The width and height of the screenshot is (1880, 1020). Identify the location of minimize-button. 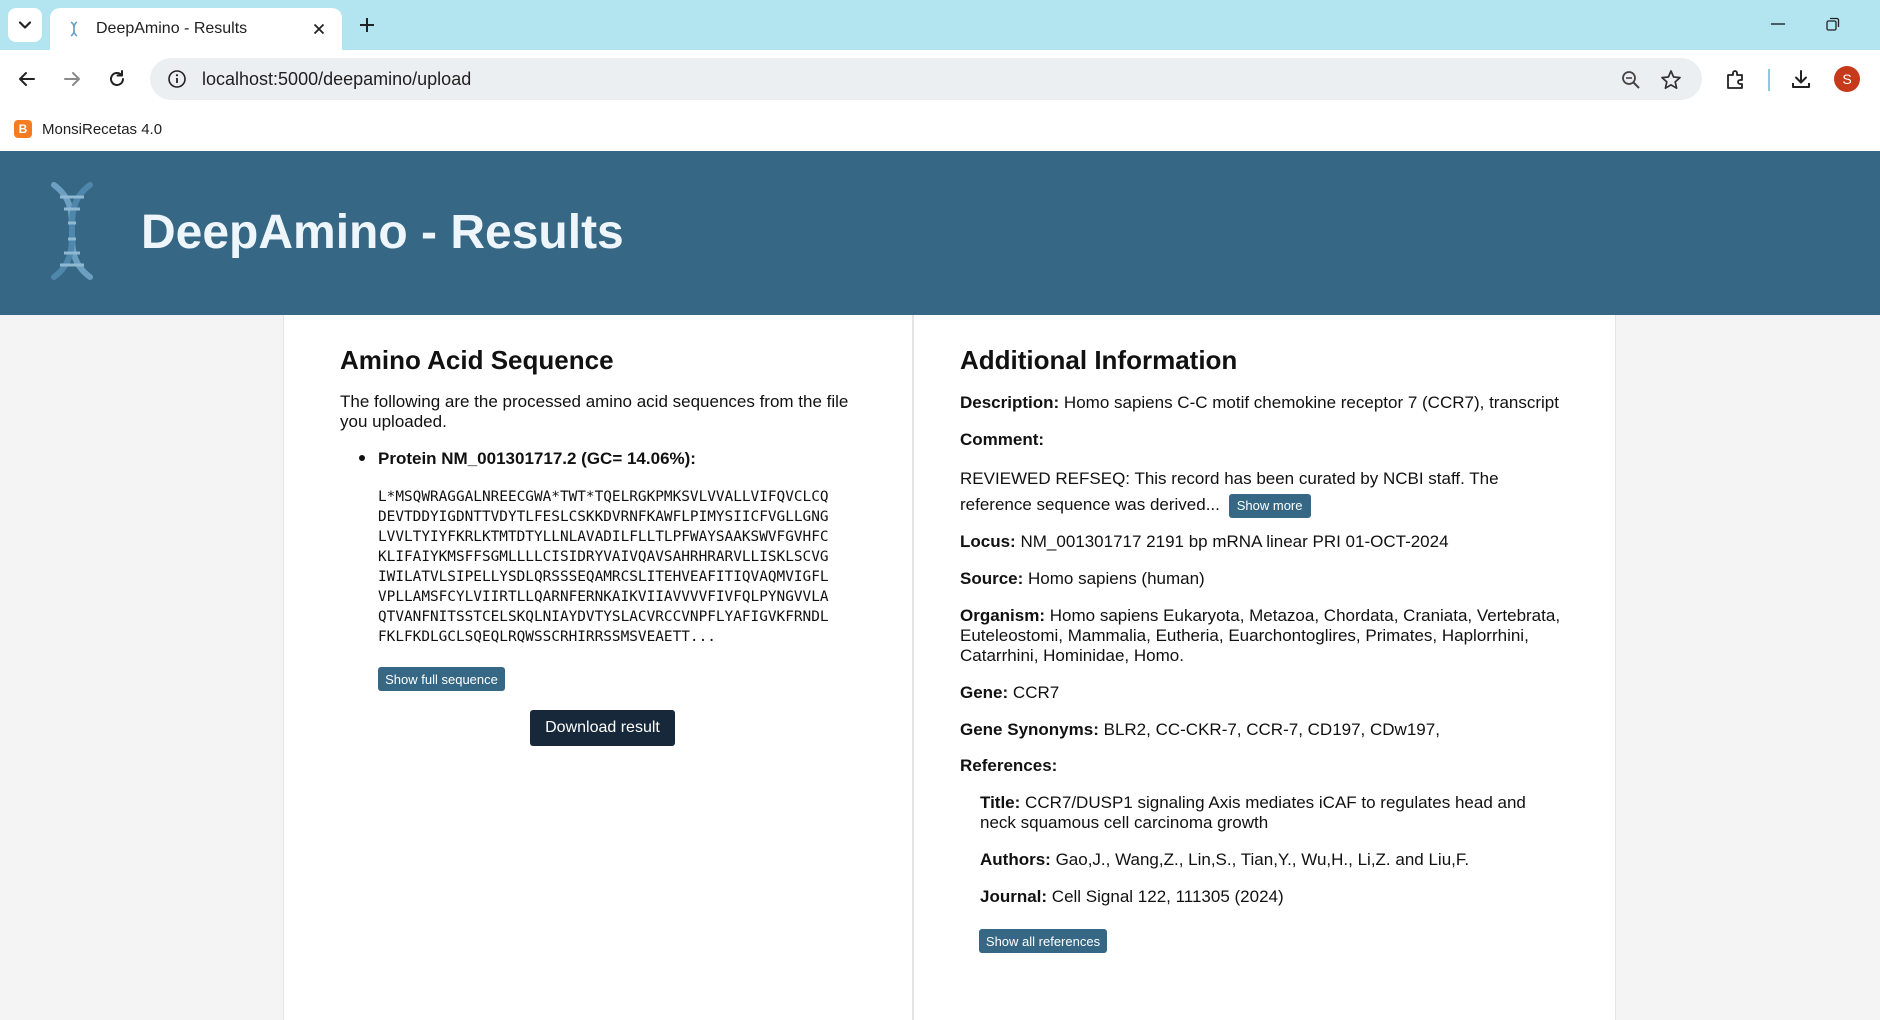
(1778, 24).